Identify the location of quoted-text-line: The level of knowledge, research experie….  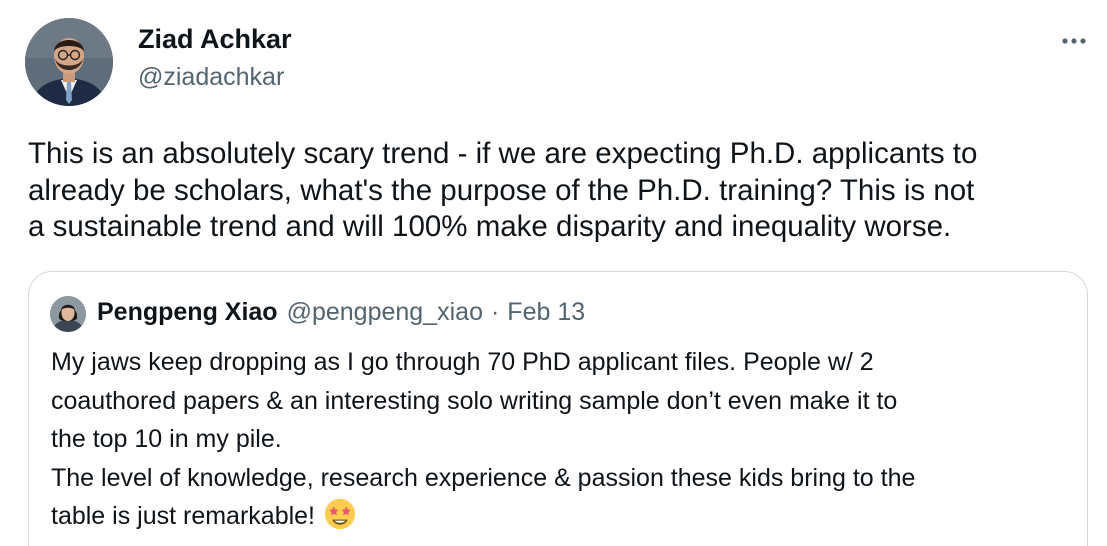
(483, 477).